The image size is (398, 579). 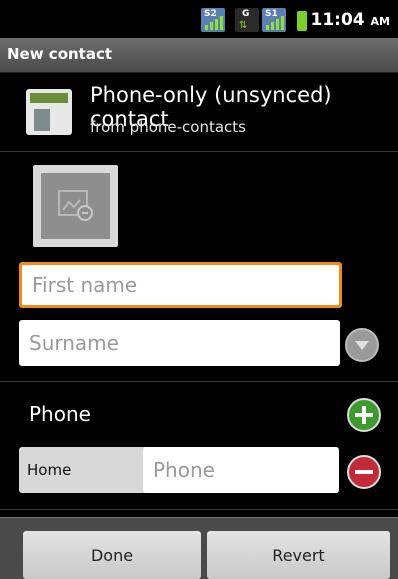 I want to click on expand-name-button, so click(x=362, y=345).